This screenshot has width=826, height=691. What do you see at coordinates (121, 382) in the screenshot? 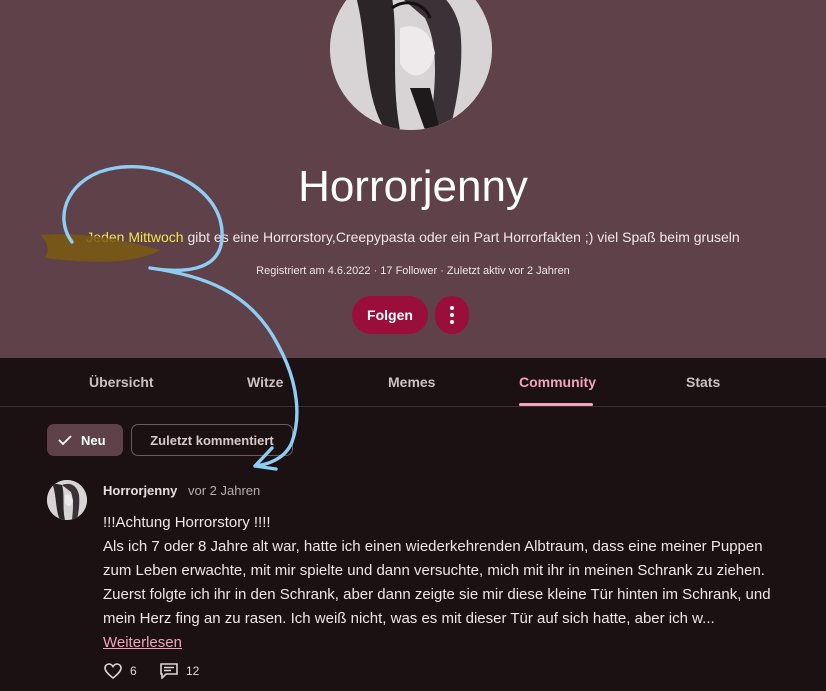
I see `tab-overview: Übersicht` at bounding box center [121, 382].